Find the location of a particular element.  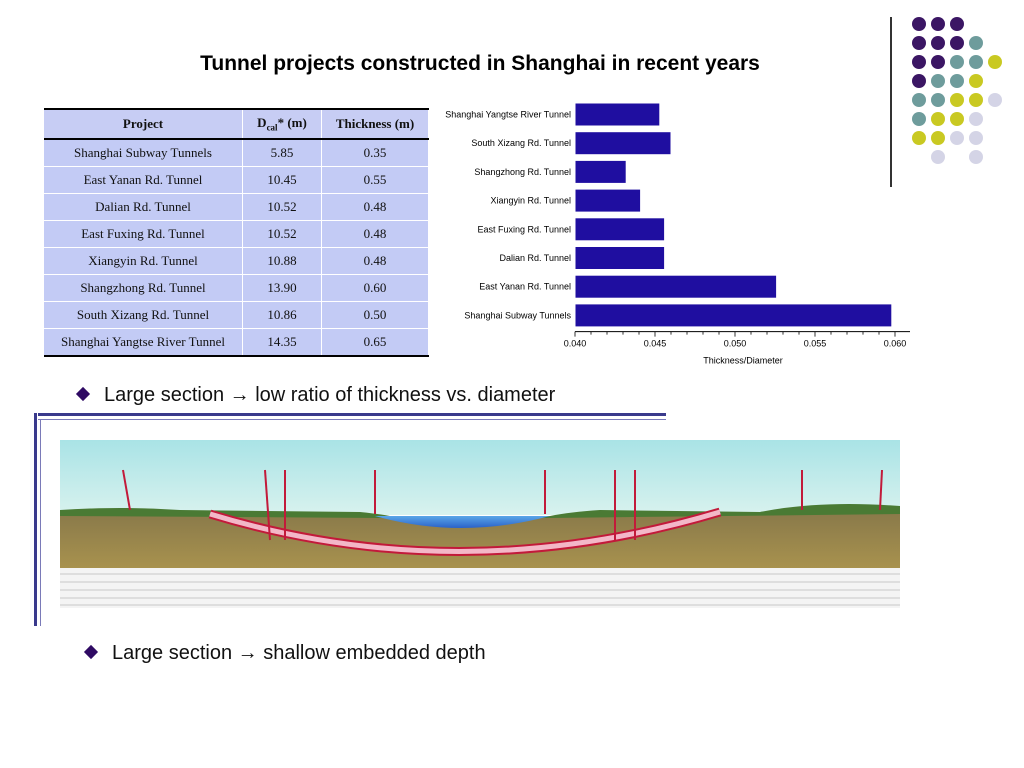

cell-thickness: 0.60 is located at coordinates (375, 288).